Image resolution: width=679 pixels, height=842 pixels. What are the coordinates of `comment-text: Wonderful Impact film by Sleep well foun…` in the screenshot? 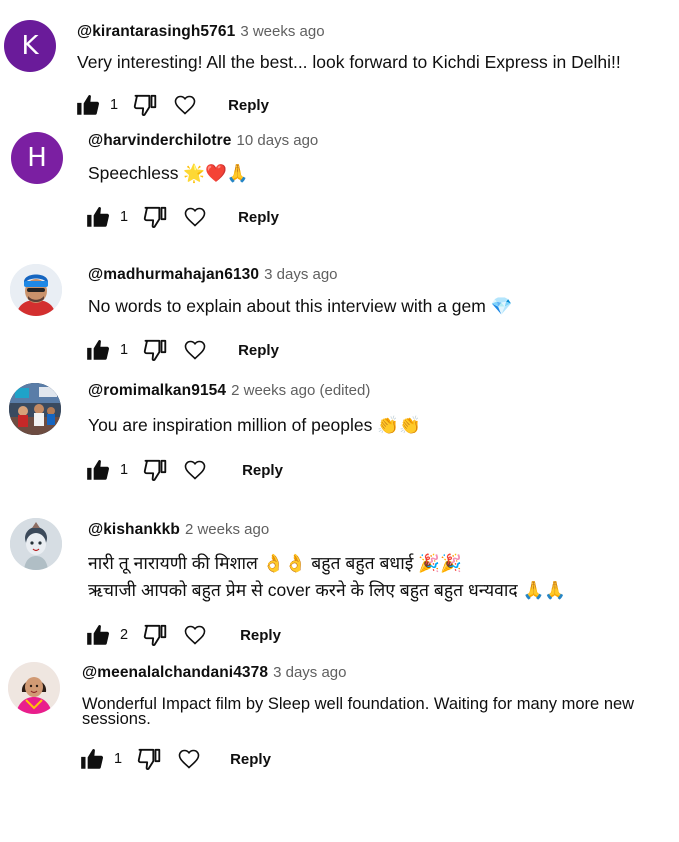 It's located at (360, 711).